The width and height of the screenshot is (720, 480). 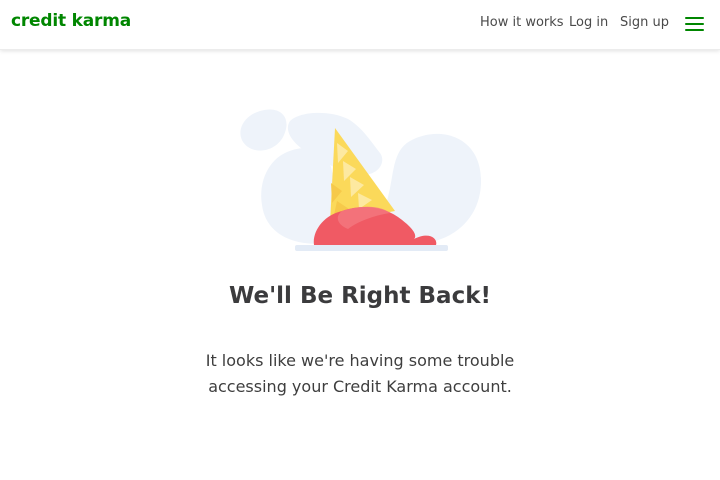 What do you see at coordinates (360, 182) in the screenshot?
I see `fallen-ice-cream-cone-icon` at bounding box center [360, 182].